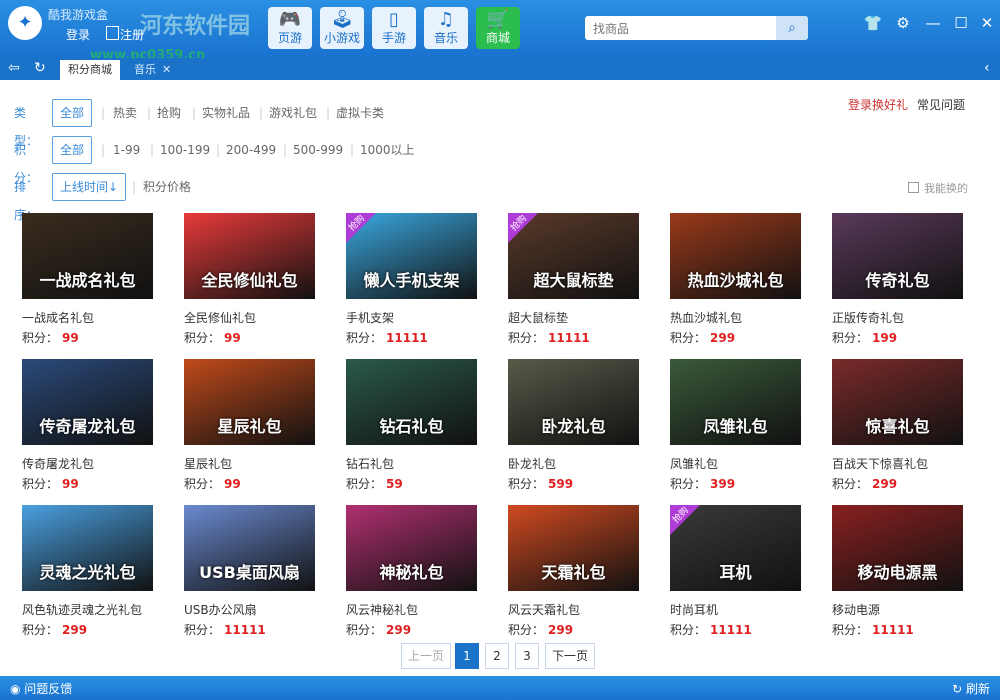 The width and height of the screenshot is (1000, 700). I want to click on product-name: 超大鼠标垫, so click(538, 317).